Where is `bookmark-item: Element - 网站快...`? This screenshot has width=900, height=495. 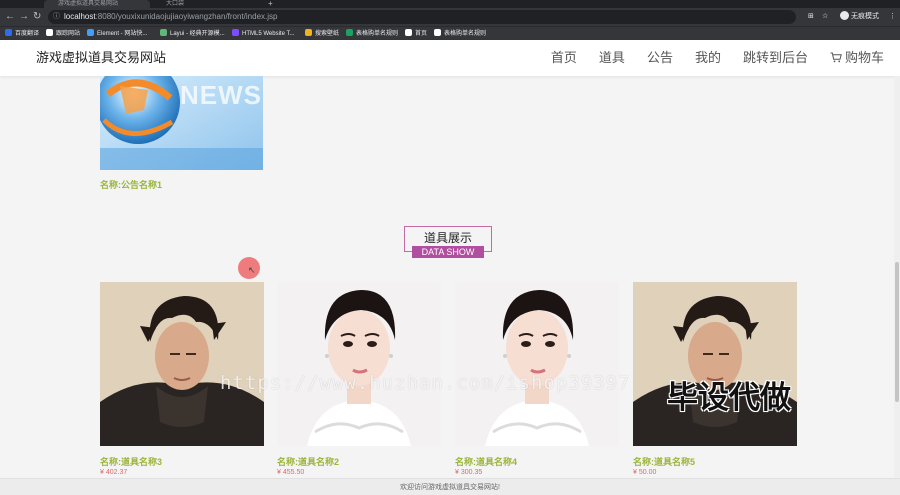
bookmark-item: Element - 网站快... is located at coordinates (117, 34).